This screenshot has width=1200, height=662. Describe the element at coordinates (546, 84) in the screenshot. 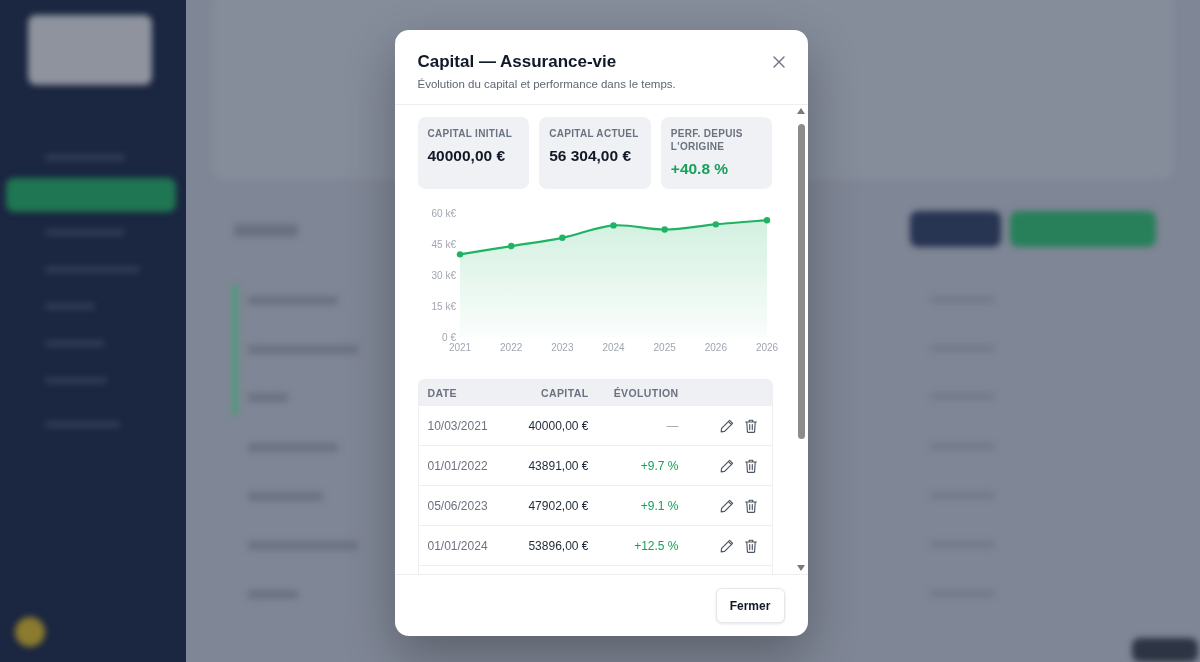

I see `dialog-subtitle: Évolution du capital et performance dans le temps.` at that location.